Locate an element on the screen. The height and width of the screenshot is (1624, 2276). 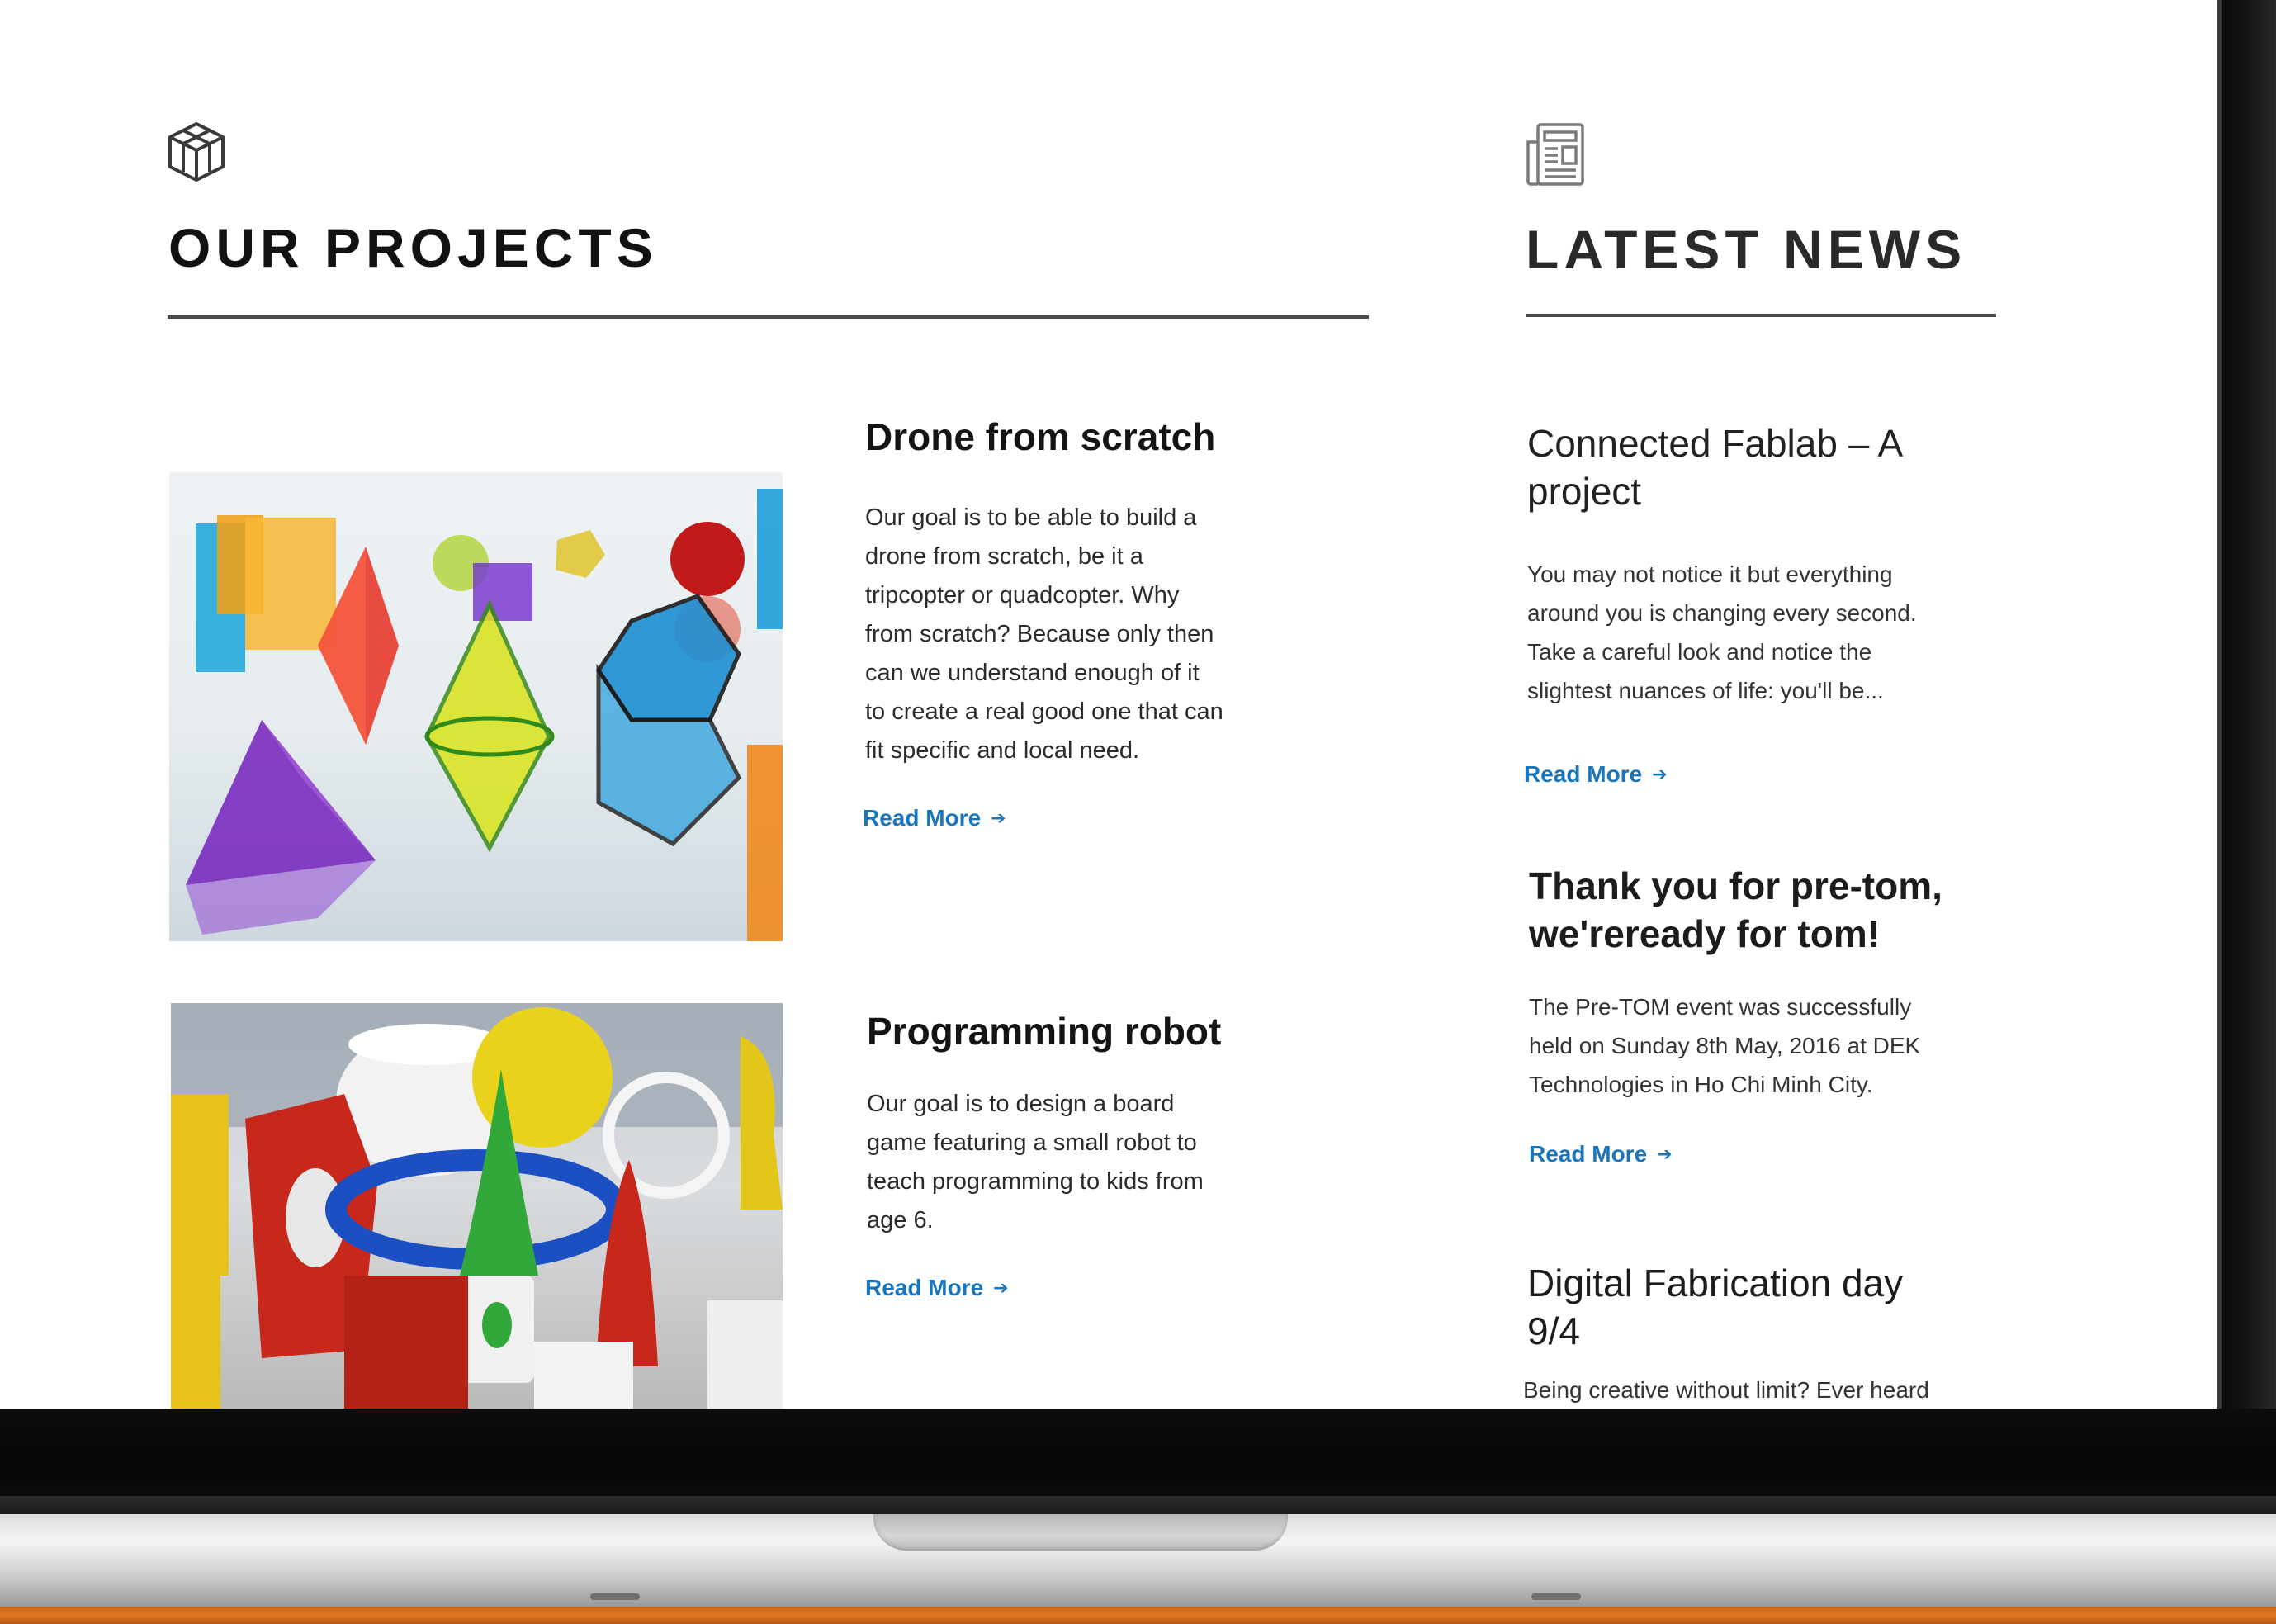
desk-surface is located at coordinates (1138, 1615).